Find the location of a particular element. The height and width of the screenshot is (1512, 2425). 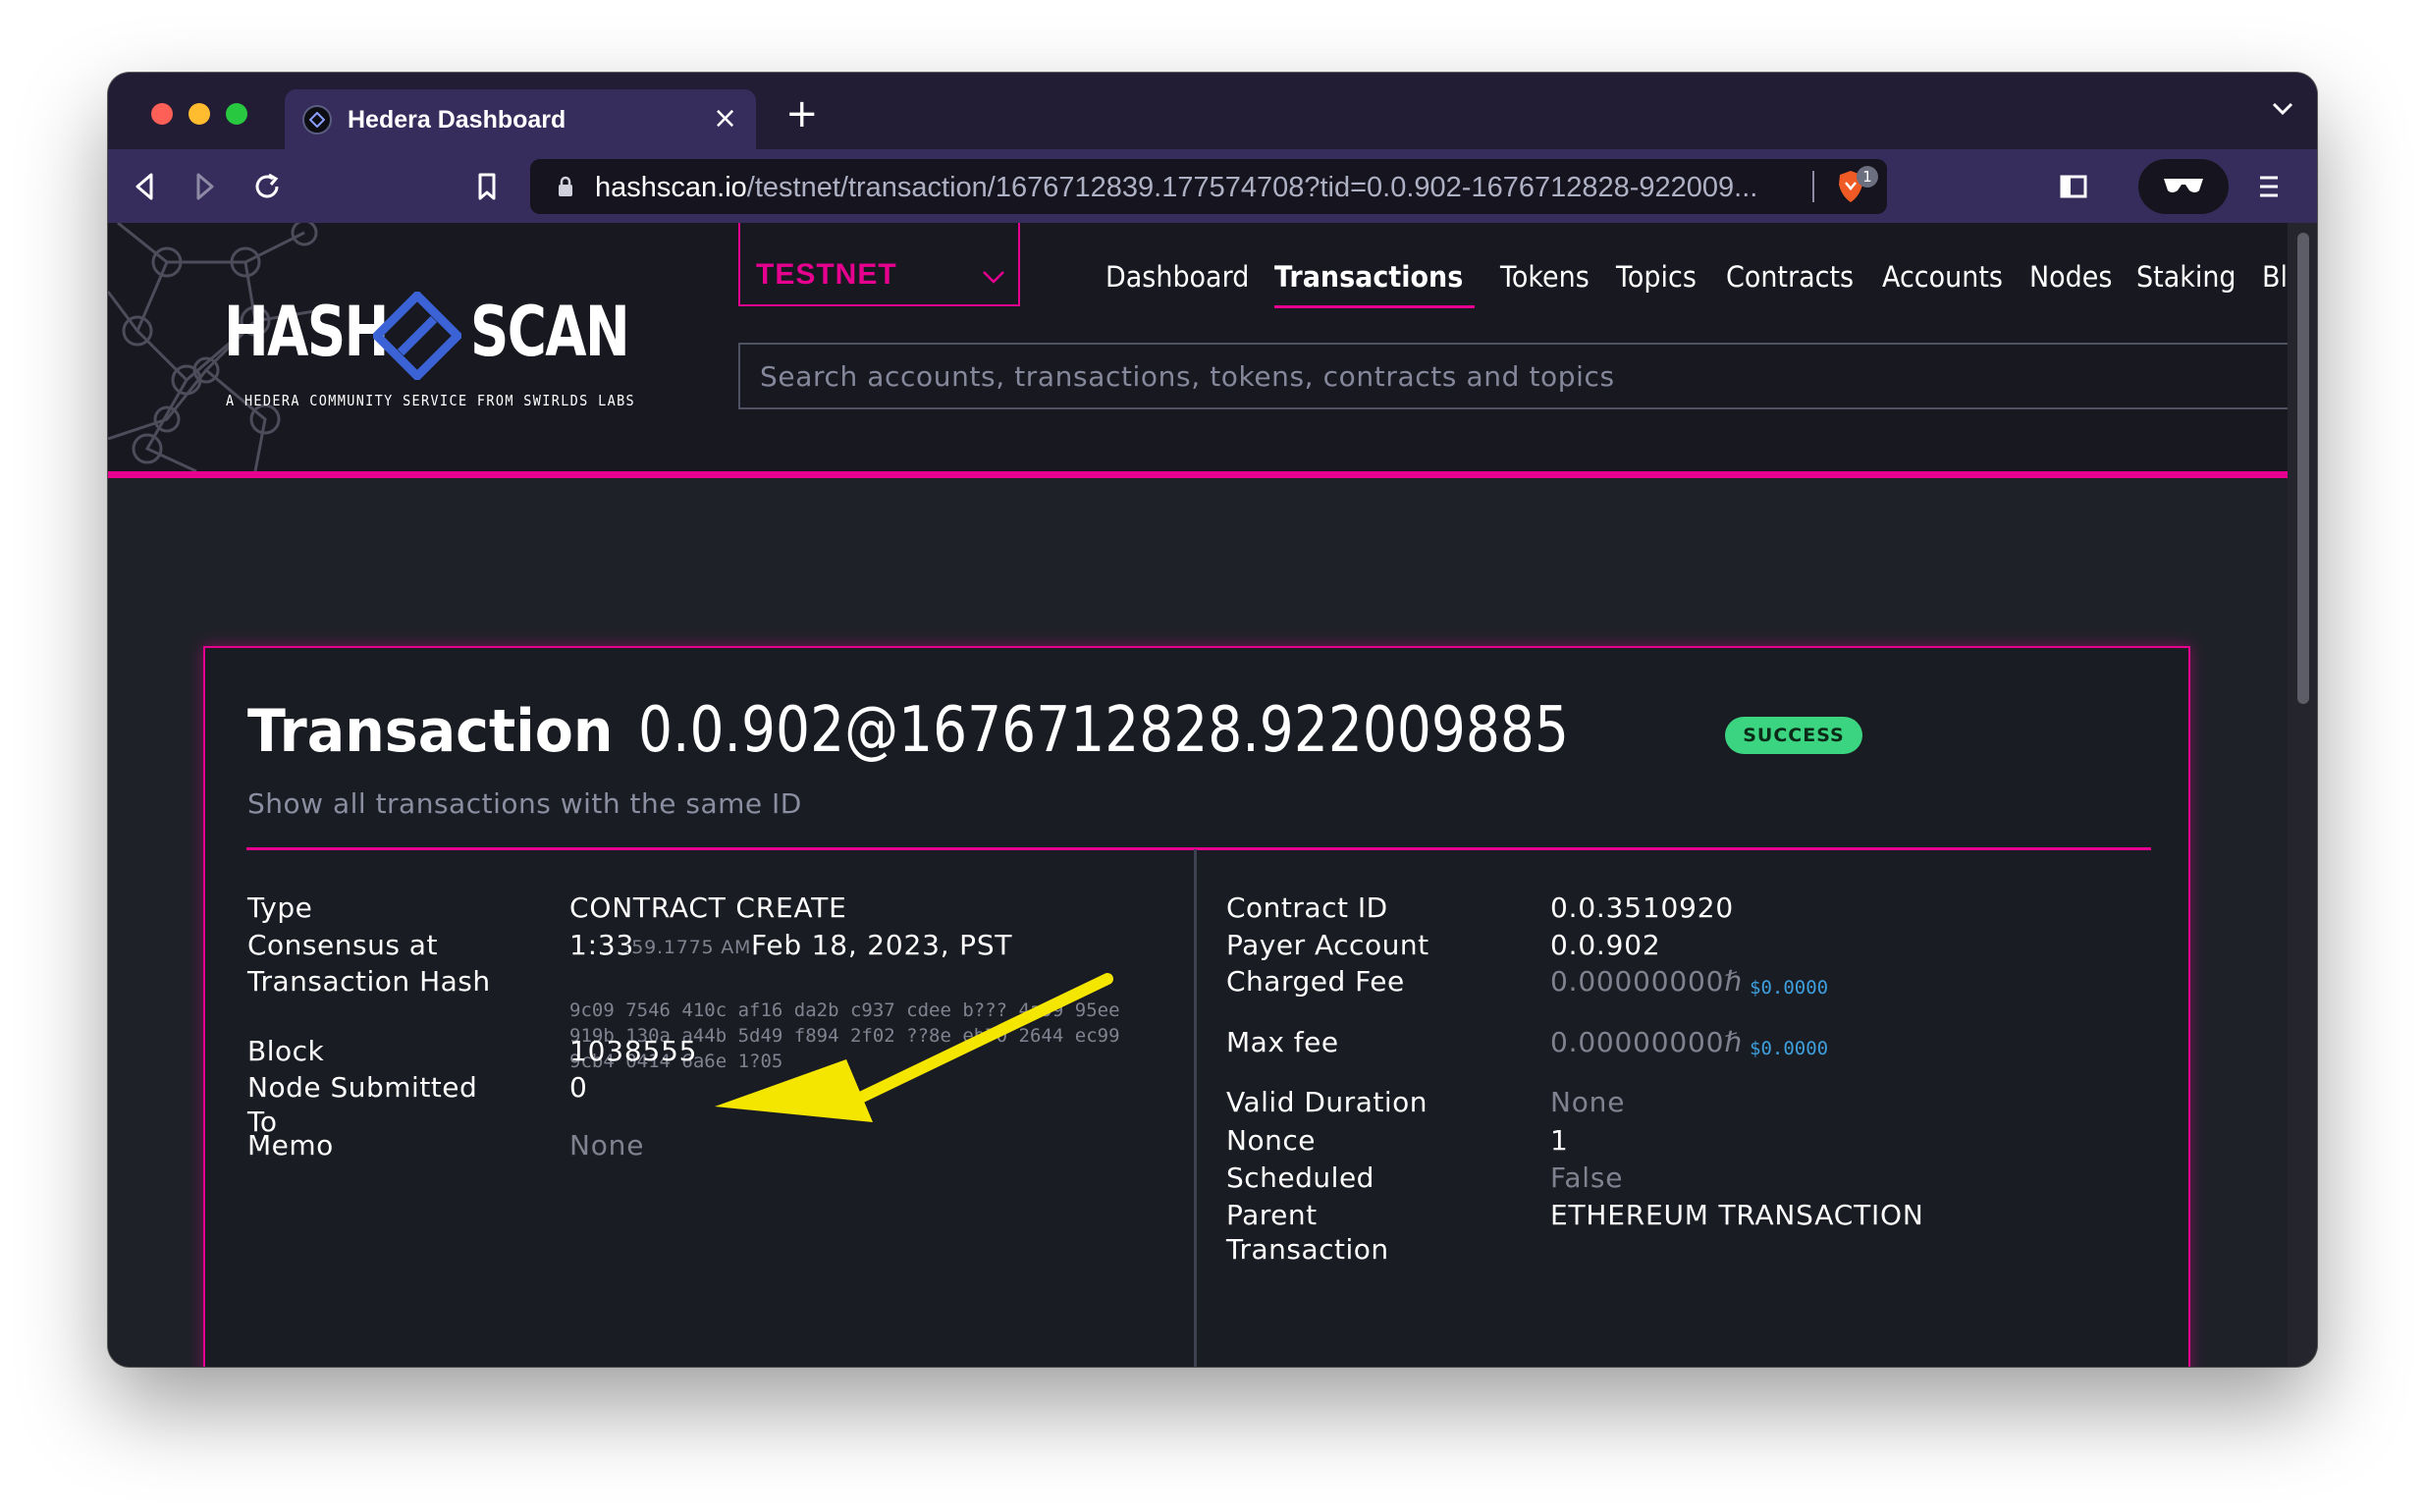

column-divider is located at coordinates (1195, 1108).